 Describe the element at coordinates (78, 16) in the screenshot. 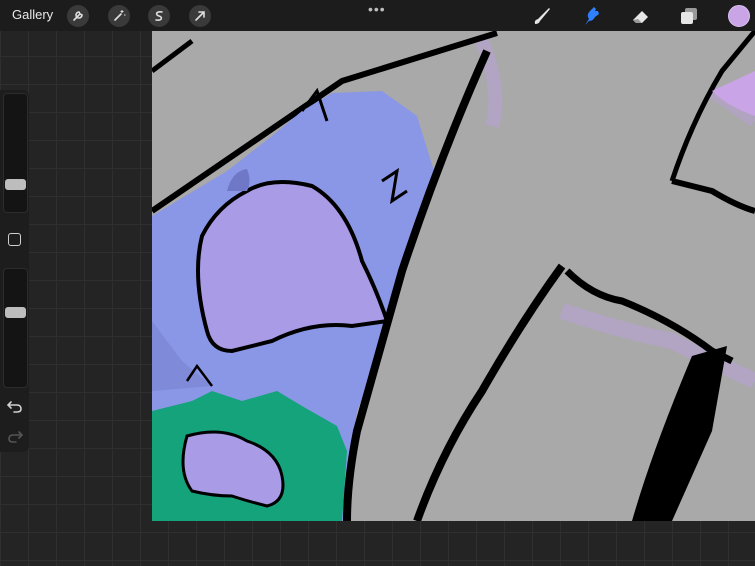

I see `wrench-icon` at that location.